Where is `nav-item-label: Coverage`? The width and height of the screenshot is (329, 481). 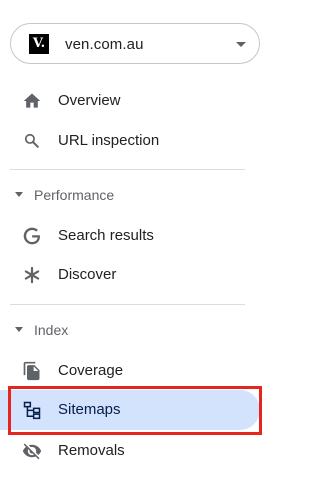
nav-item-label: Coverage is located at coordinates (91, 370).